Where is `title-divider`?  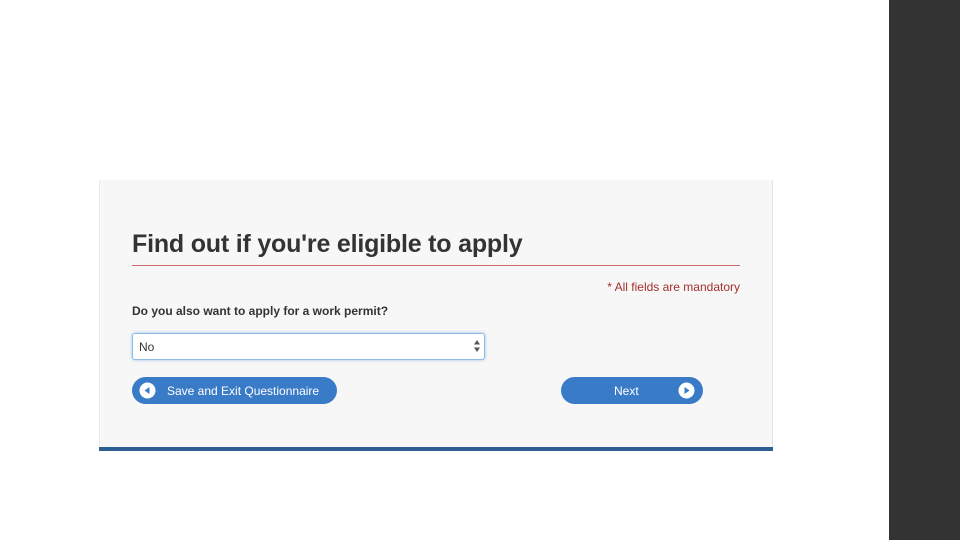 title-divider is located at coordinates (436, 265).